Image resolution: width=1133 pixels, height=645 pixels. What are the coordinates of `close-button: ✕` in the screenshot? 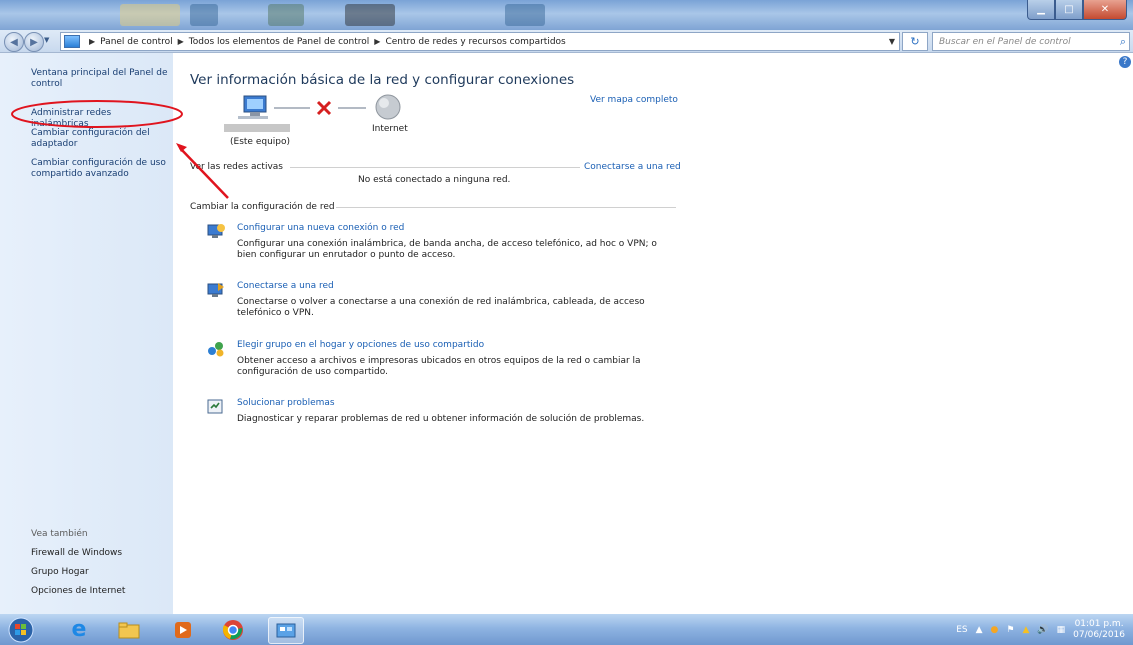 It's located at (1105, 10).